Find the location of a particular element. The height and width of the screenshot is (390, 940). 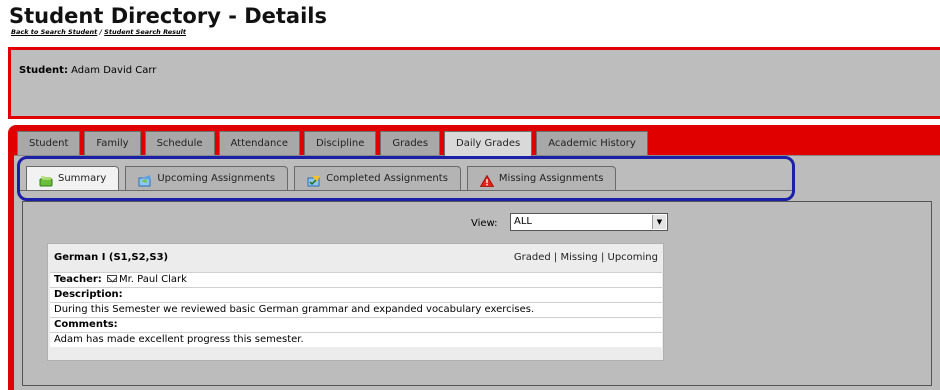

view-label: View: is located at coordinates (484, 223).